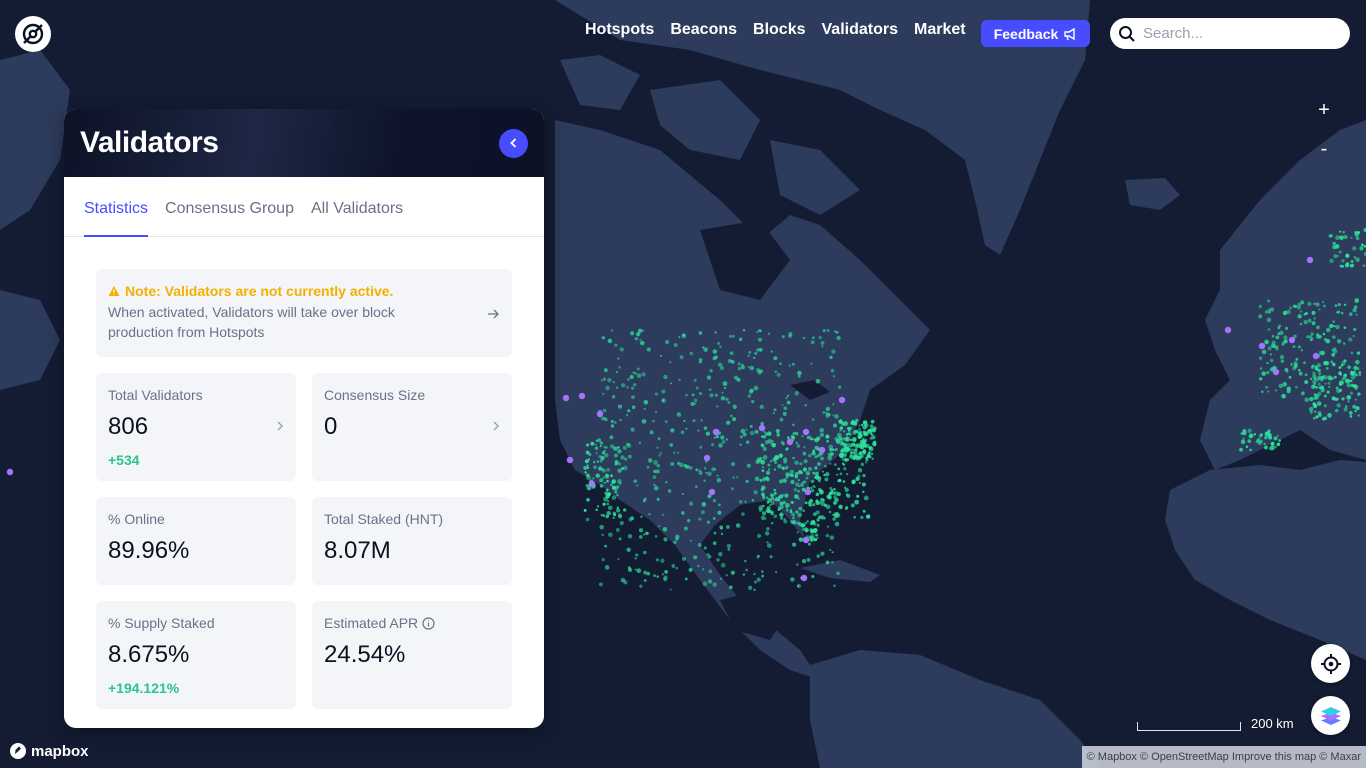  Describe the element at coordinates (860, 30) in the screenshot. I see `nav-validators: Validators` at that location.